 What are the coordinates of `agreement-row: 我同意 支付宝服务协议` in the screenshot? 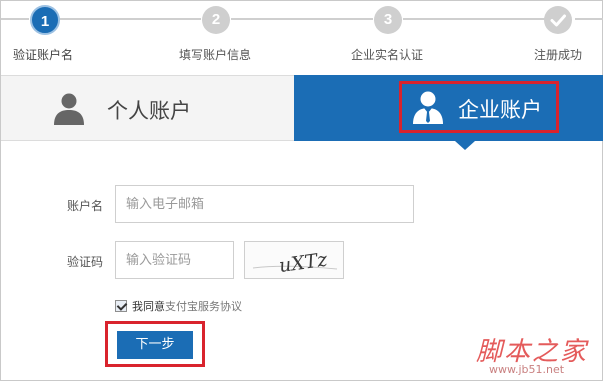 It's located at (178, 306).